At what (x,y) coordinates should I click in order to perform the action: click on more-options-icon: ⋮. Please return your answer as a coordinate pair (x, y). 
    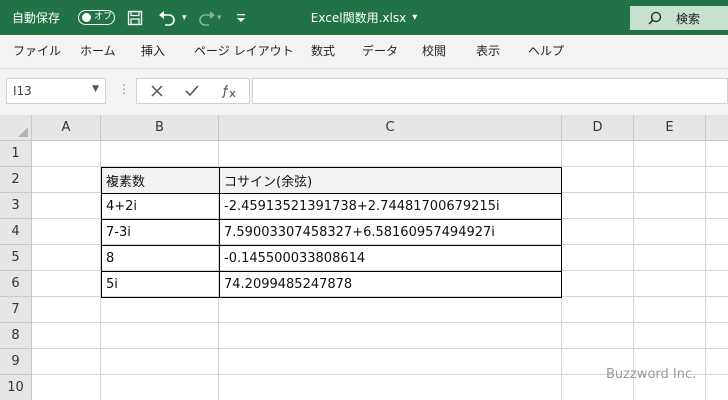
    Looking at the image, I should click on (124, 89).